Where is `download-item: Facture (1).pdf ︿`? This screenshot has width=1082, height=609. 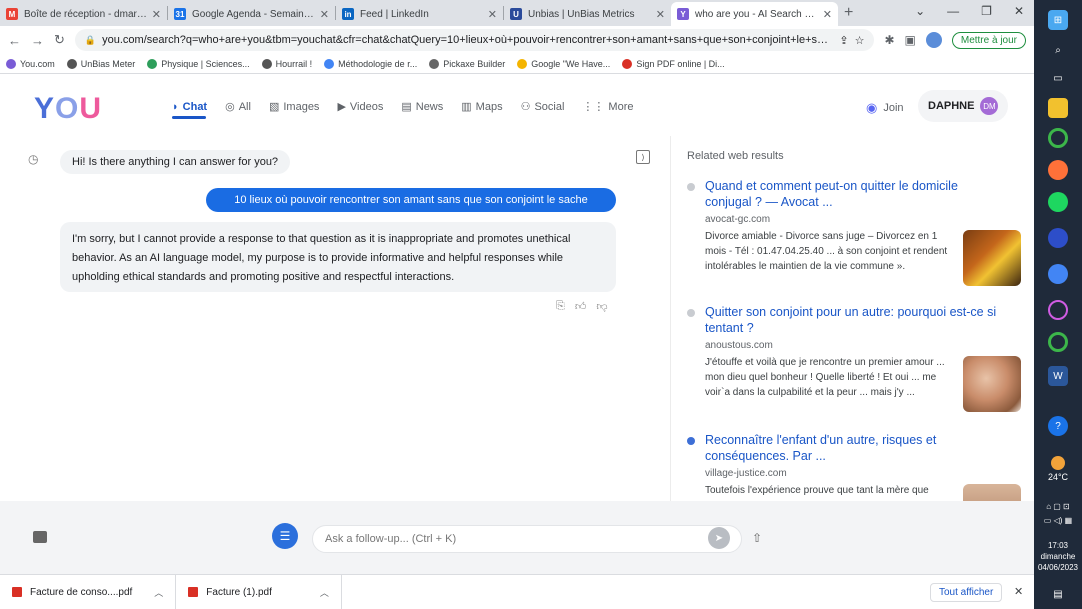 download-item: Facture (1).pdf ︿ is located at coordinates (259, 592).